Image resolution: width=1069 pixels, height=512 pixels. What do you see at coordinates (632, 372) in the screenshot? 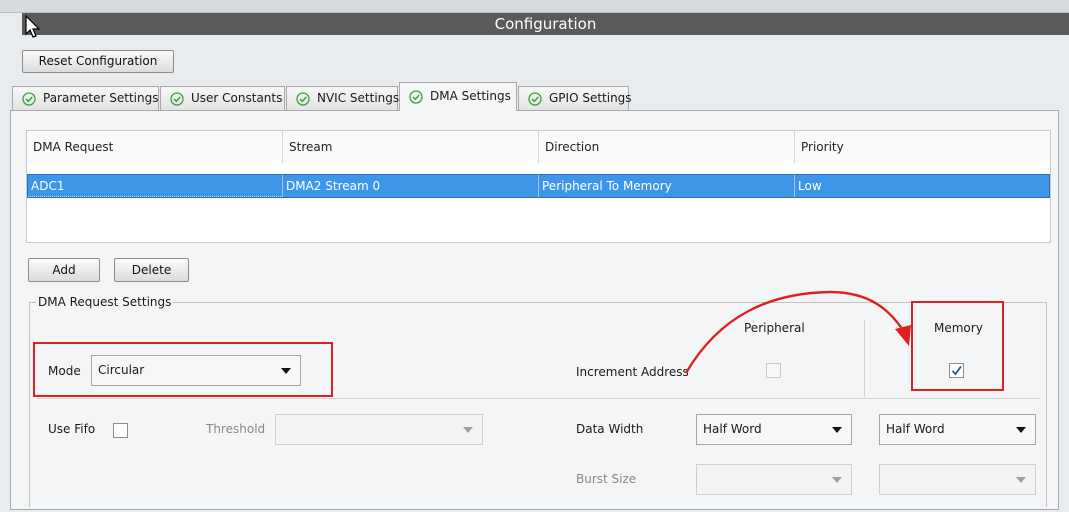
I see `increment-address-label: Increment Address` at bounding box center [632, 372].